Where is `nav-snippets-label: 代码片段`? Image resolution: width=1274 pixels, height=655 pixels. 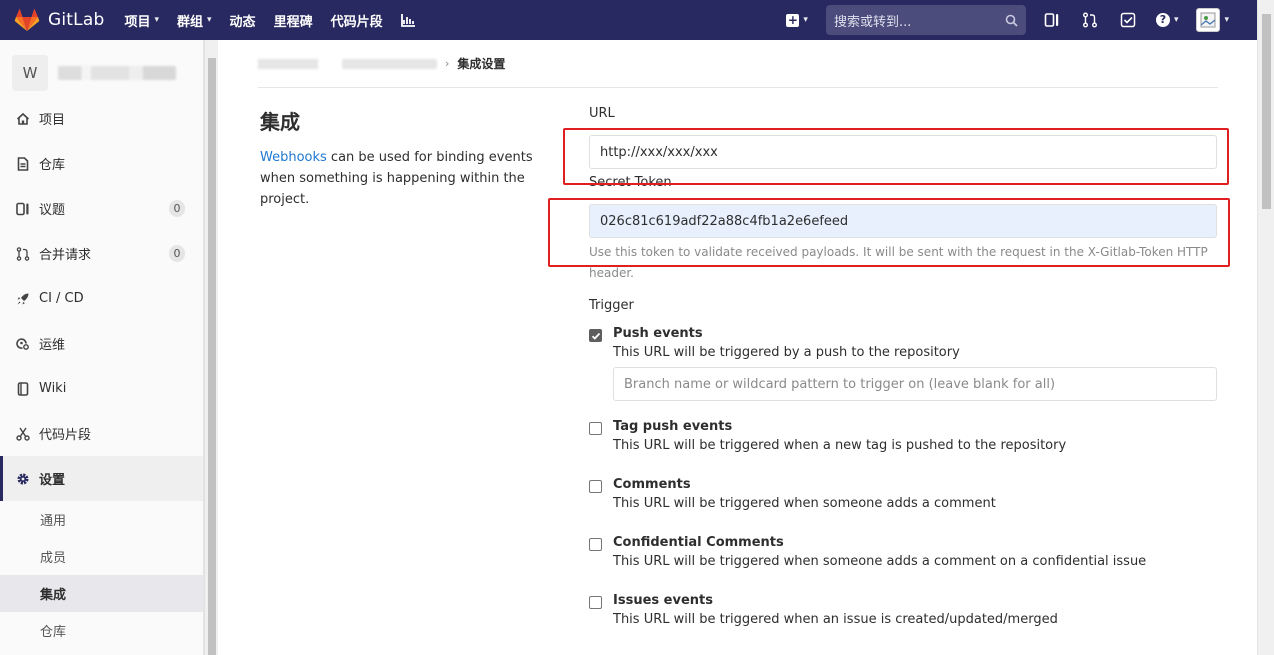
nav-snippets-label: 代码片段 is located at coordinates (356, 22).